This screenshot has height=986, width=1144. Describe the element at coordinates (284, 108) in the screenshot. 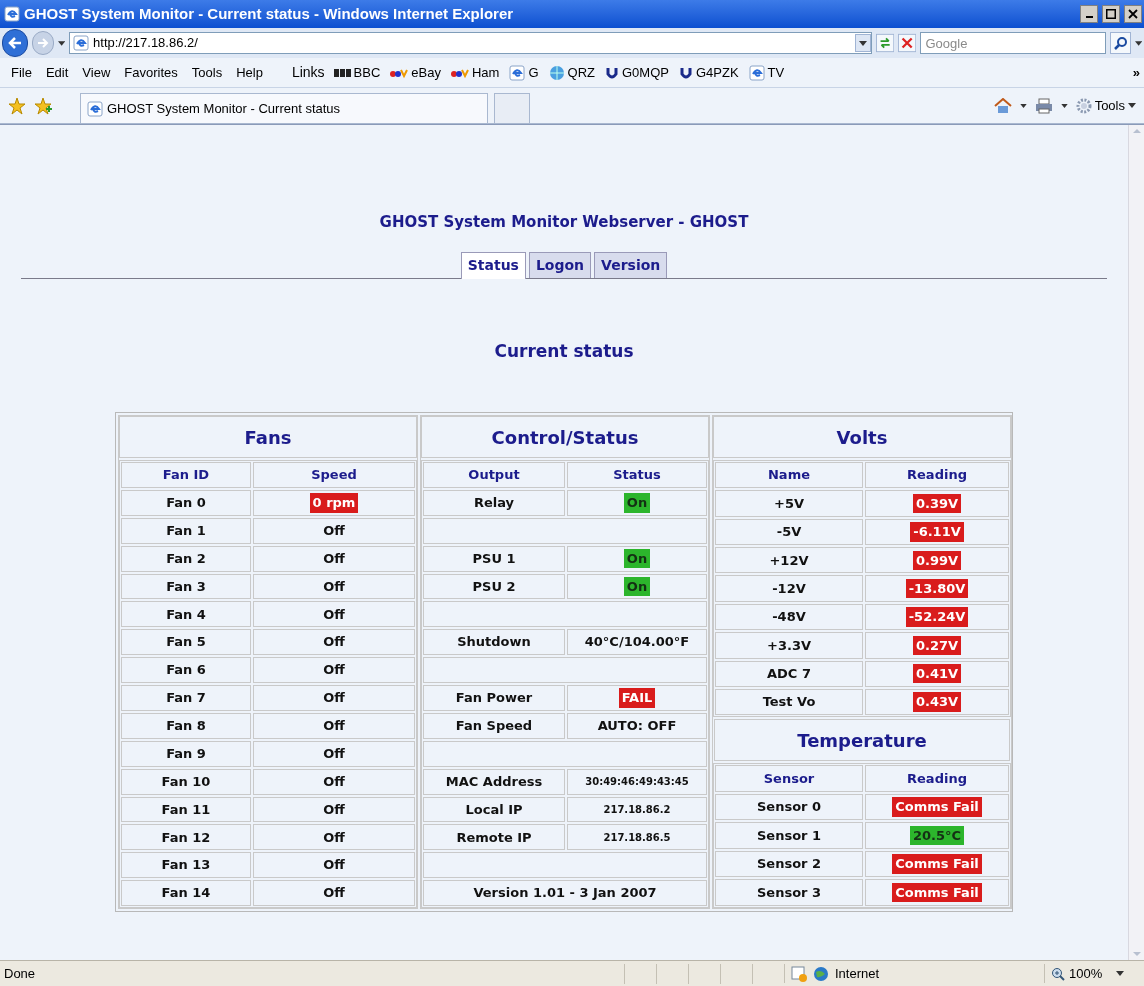

I see `browser-tab: GHOST System Monitor - Current status` at that location.